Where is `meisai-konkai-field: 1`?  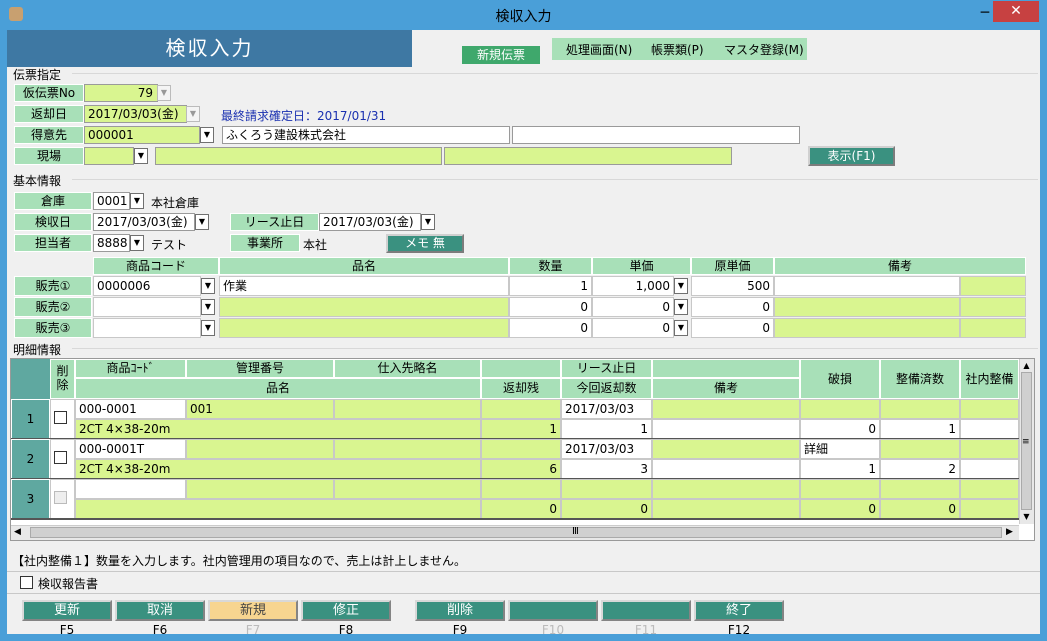
meisai-konkai-field: 1 is located at coordinates (606, 429).